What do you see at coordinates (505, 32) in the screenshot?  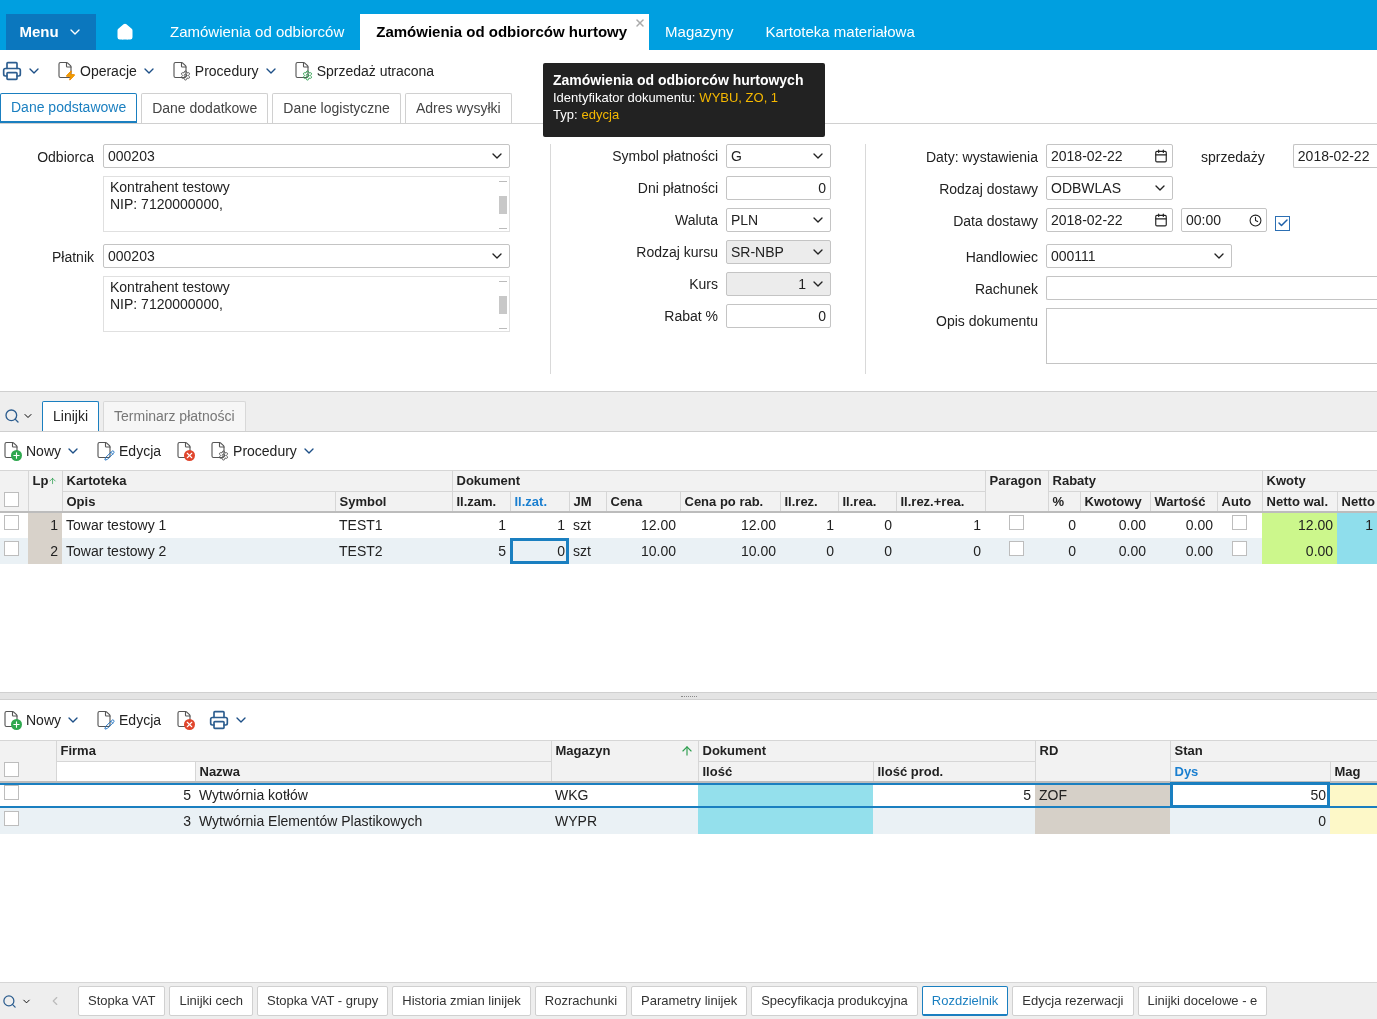 I see `document-tab: Zamówienia od odbiorców hurtowy` at bounding box center [505, 32].